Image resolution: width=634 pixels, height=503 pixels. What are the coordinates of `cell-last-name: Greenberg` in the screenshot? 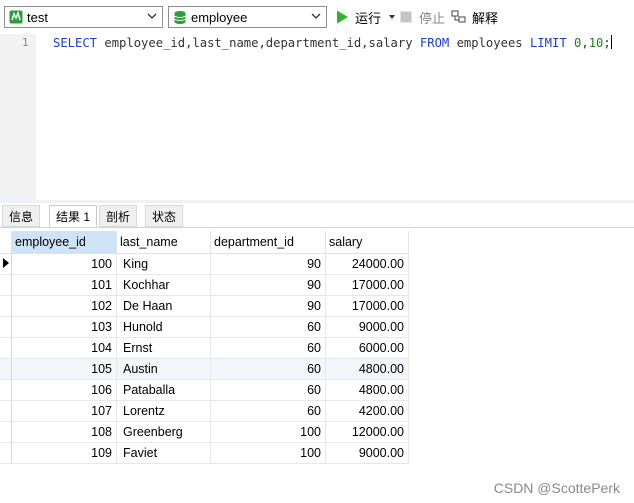 It's located at (163, 432).